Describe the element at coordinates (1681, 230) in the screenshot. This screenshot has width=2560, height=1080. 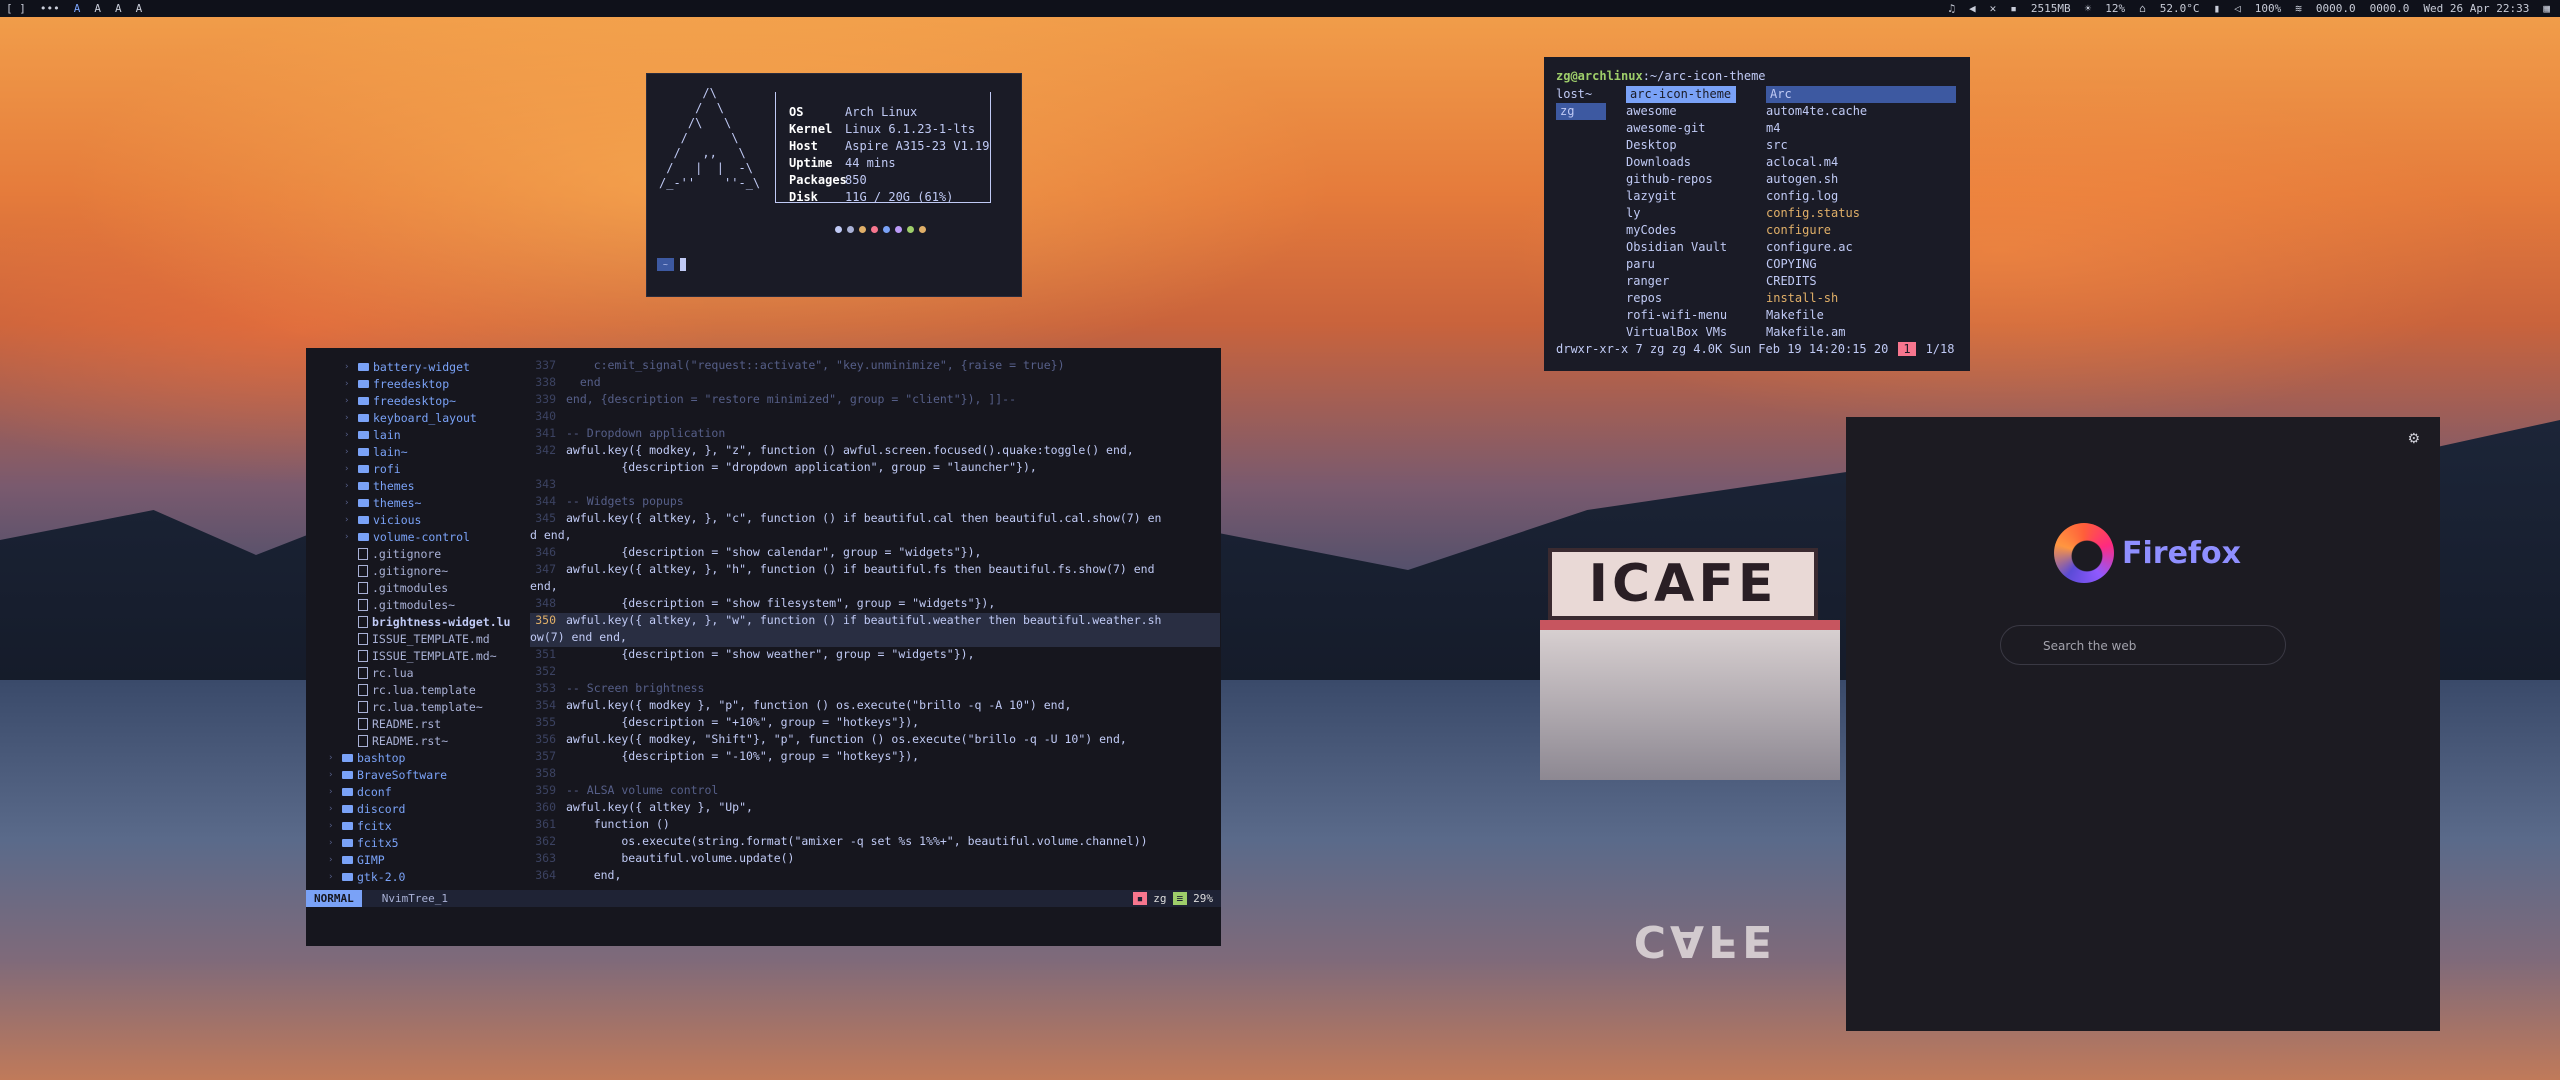
I see `ranger-entry: myCodes` at that location.